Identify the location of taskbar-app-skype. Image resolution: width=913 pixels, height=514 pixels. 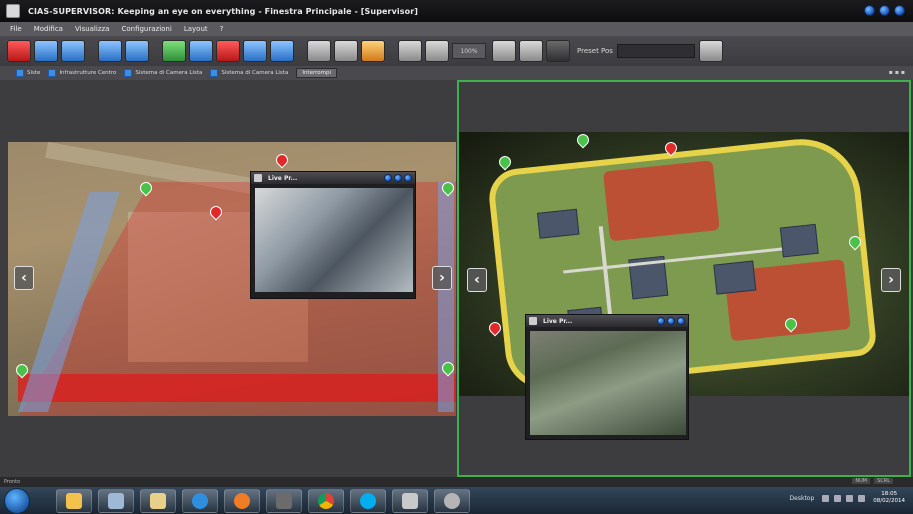
(368, 500).